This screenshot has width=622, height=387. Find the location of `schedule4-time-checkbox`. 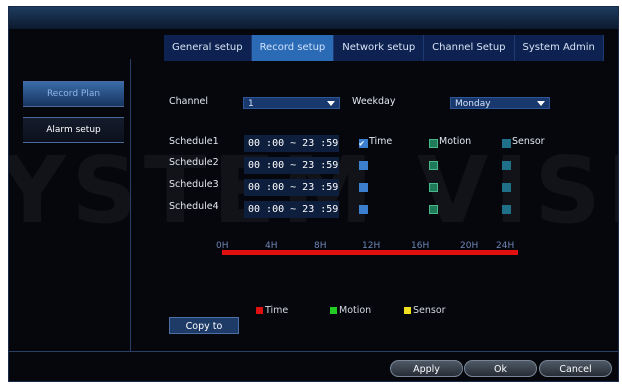

schedule4-time-checkbox is located at coordinates (363, 209).